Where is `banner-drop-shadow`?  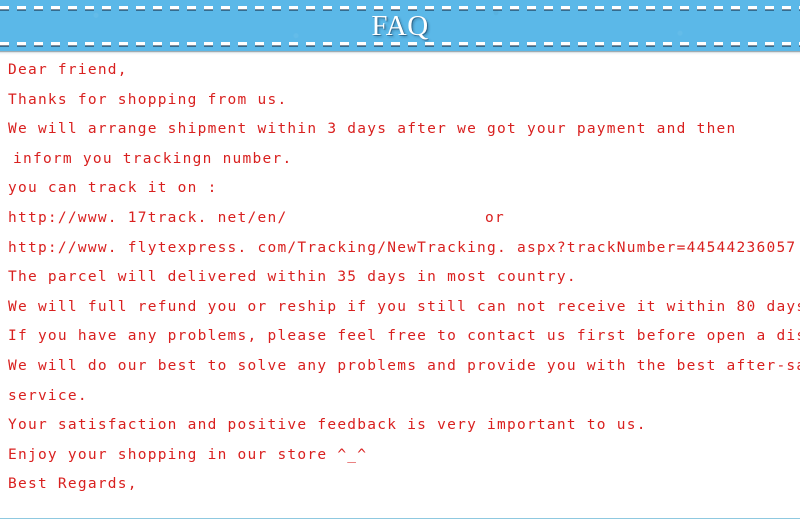
banner-drop-shadow is located at coordinates (400, 53).